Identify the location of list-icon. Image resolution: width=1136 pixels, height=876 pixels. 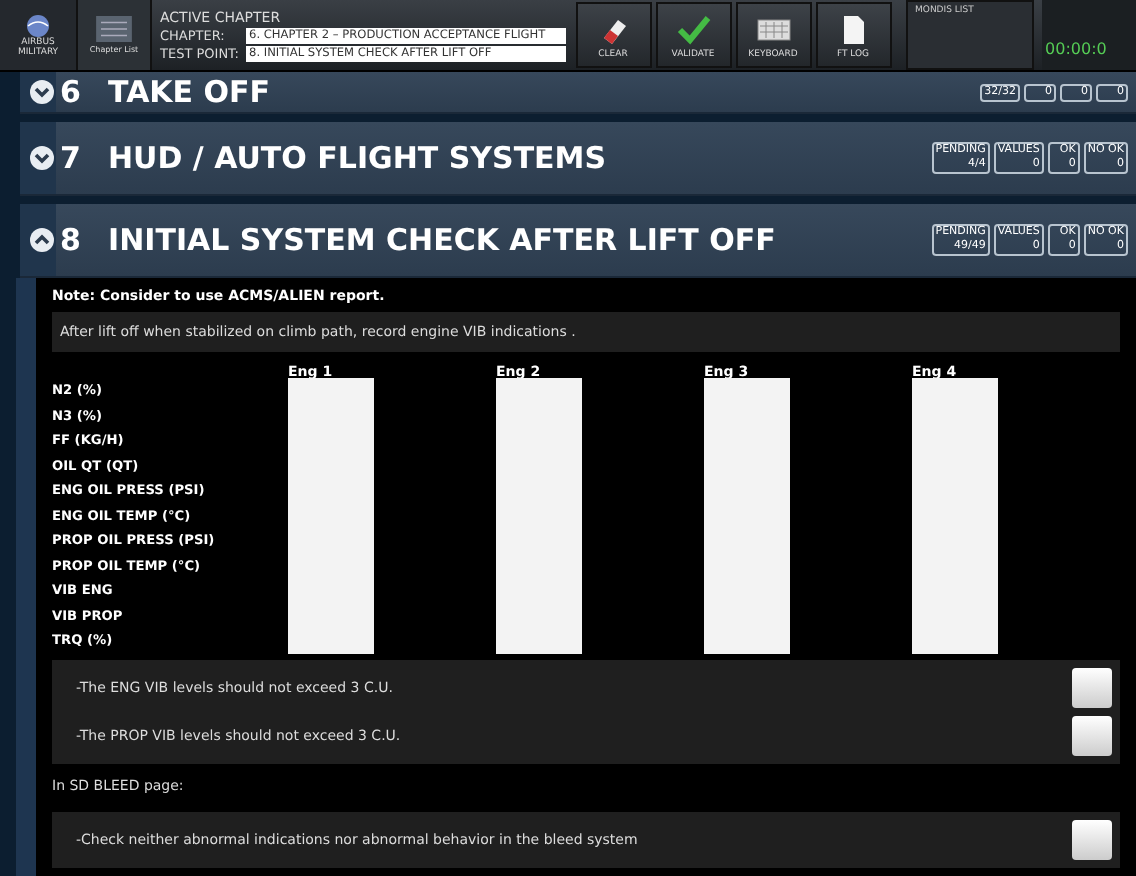
(114, 29).